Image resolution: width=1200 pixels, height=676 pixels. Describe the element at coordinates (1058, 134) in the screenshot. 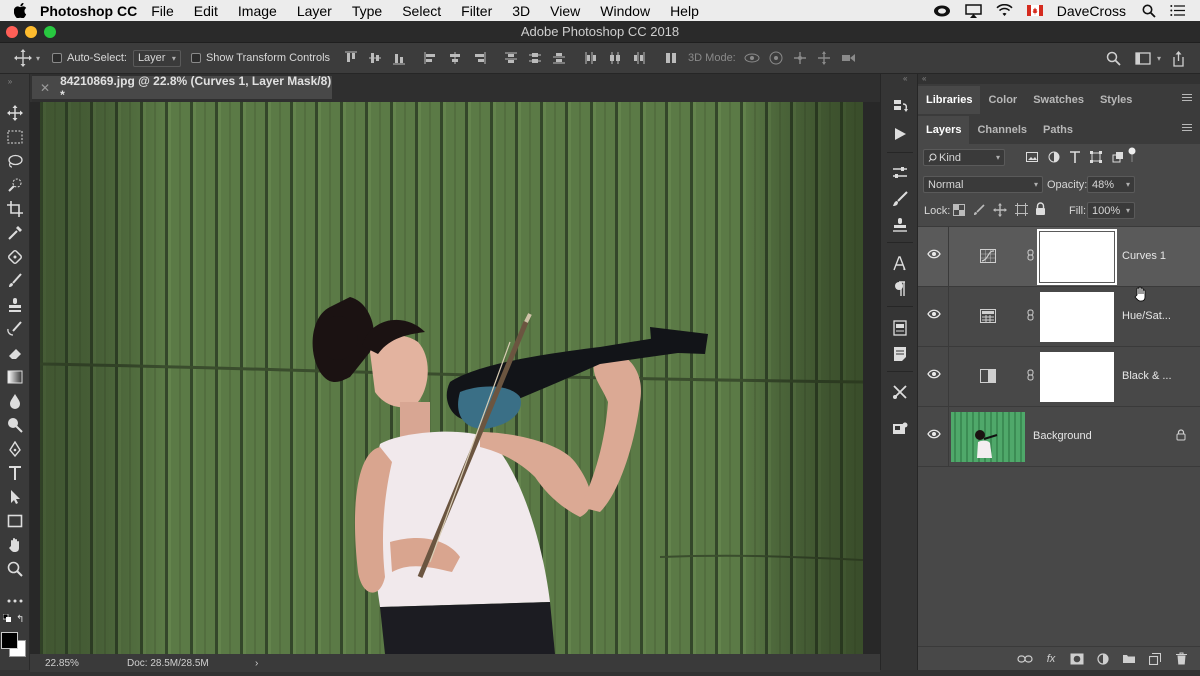

I see `tab-paths: Paths` at that location.